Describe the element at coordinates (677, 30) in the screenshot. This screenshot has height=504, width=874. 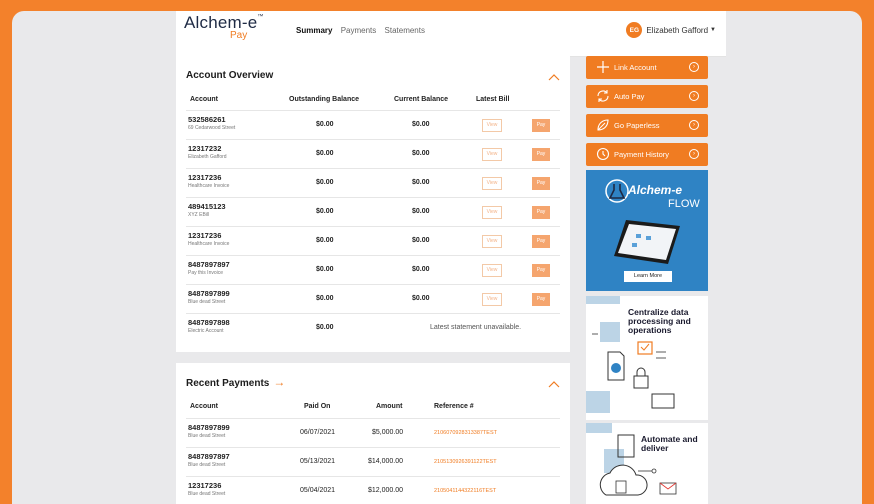
I see `user-name: Elizabeth Gafford` at that location.